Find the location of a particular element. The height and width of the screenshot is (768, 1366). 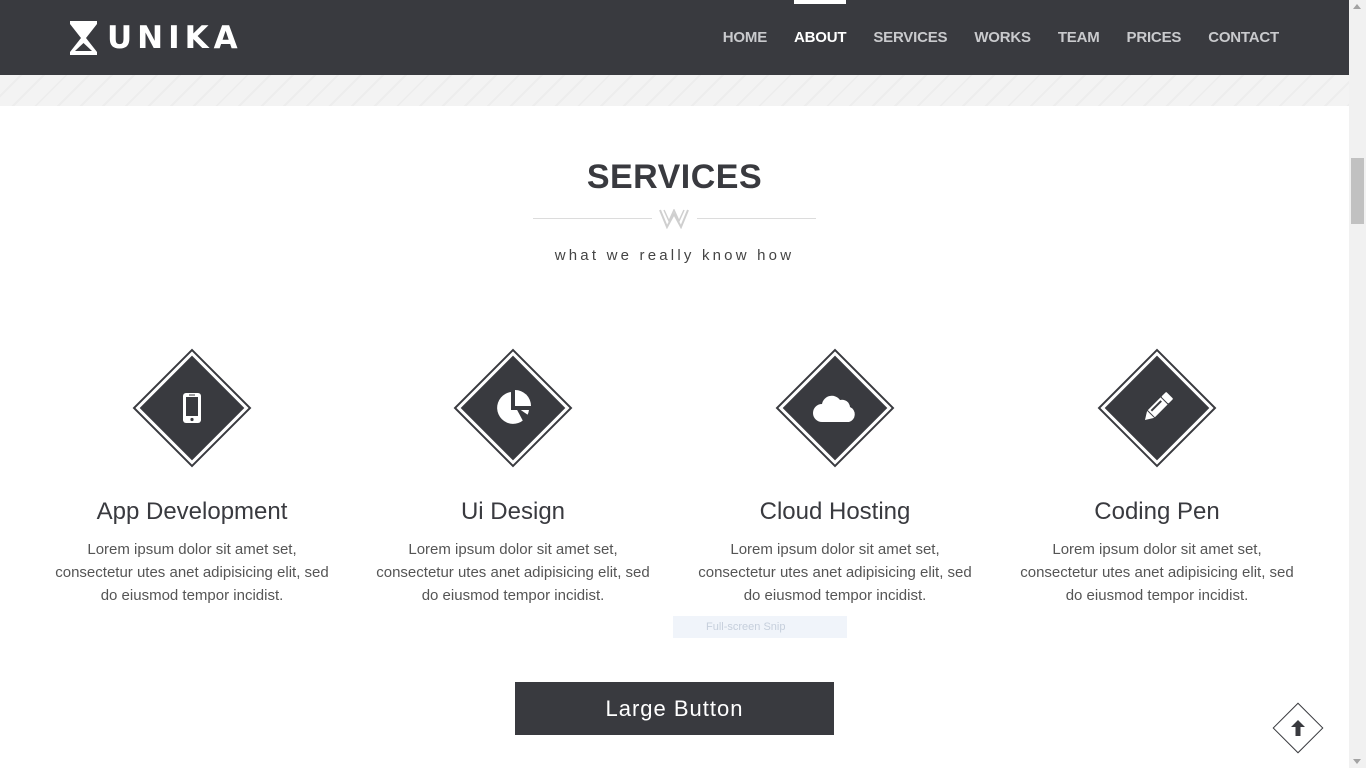

back-to-top-button is located at coordinates (1298, 728).